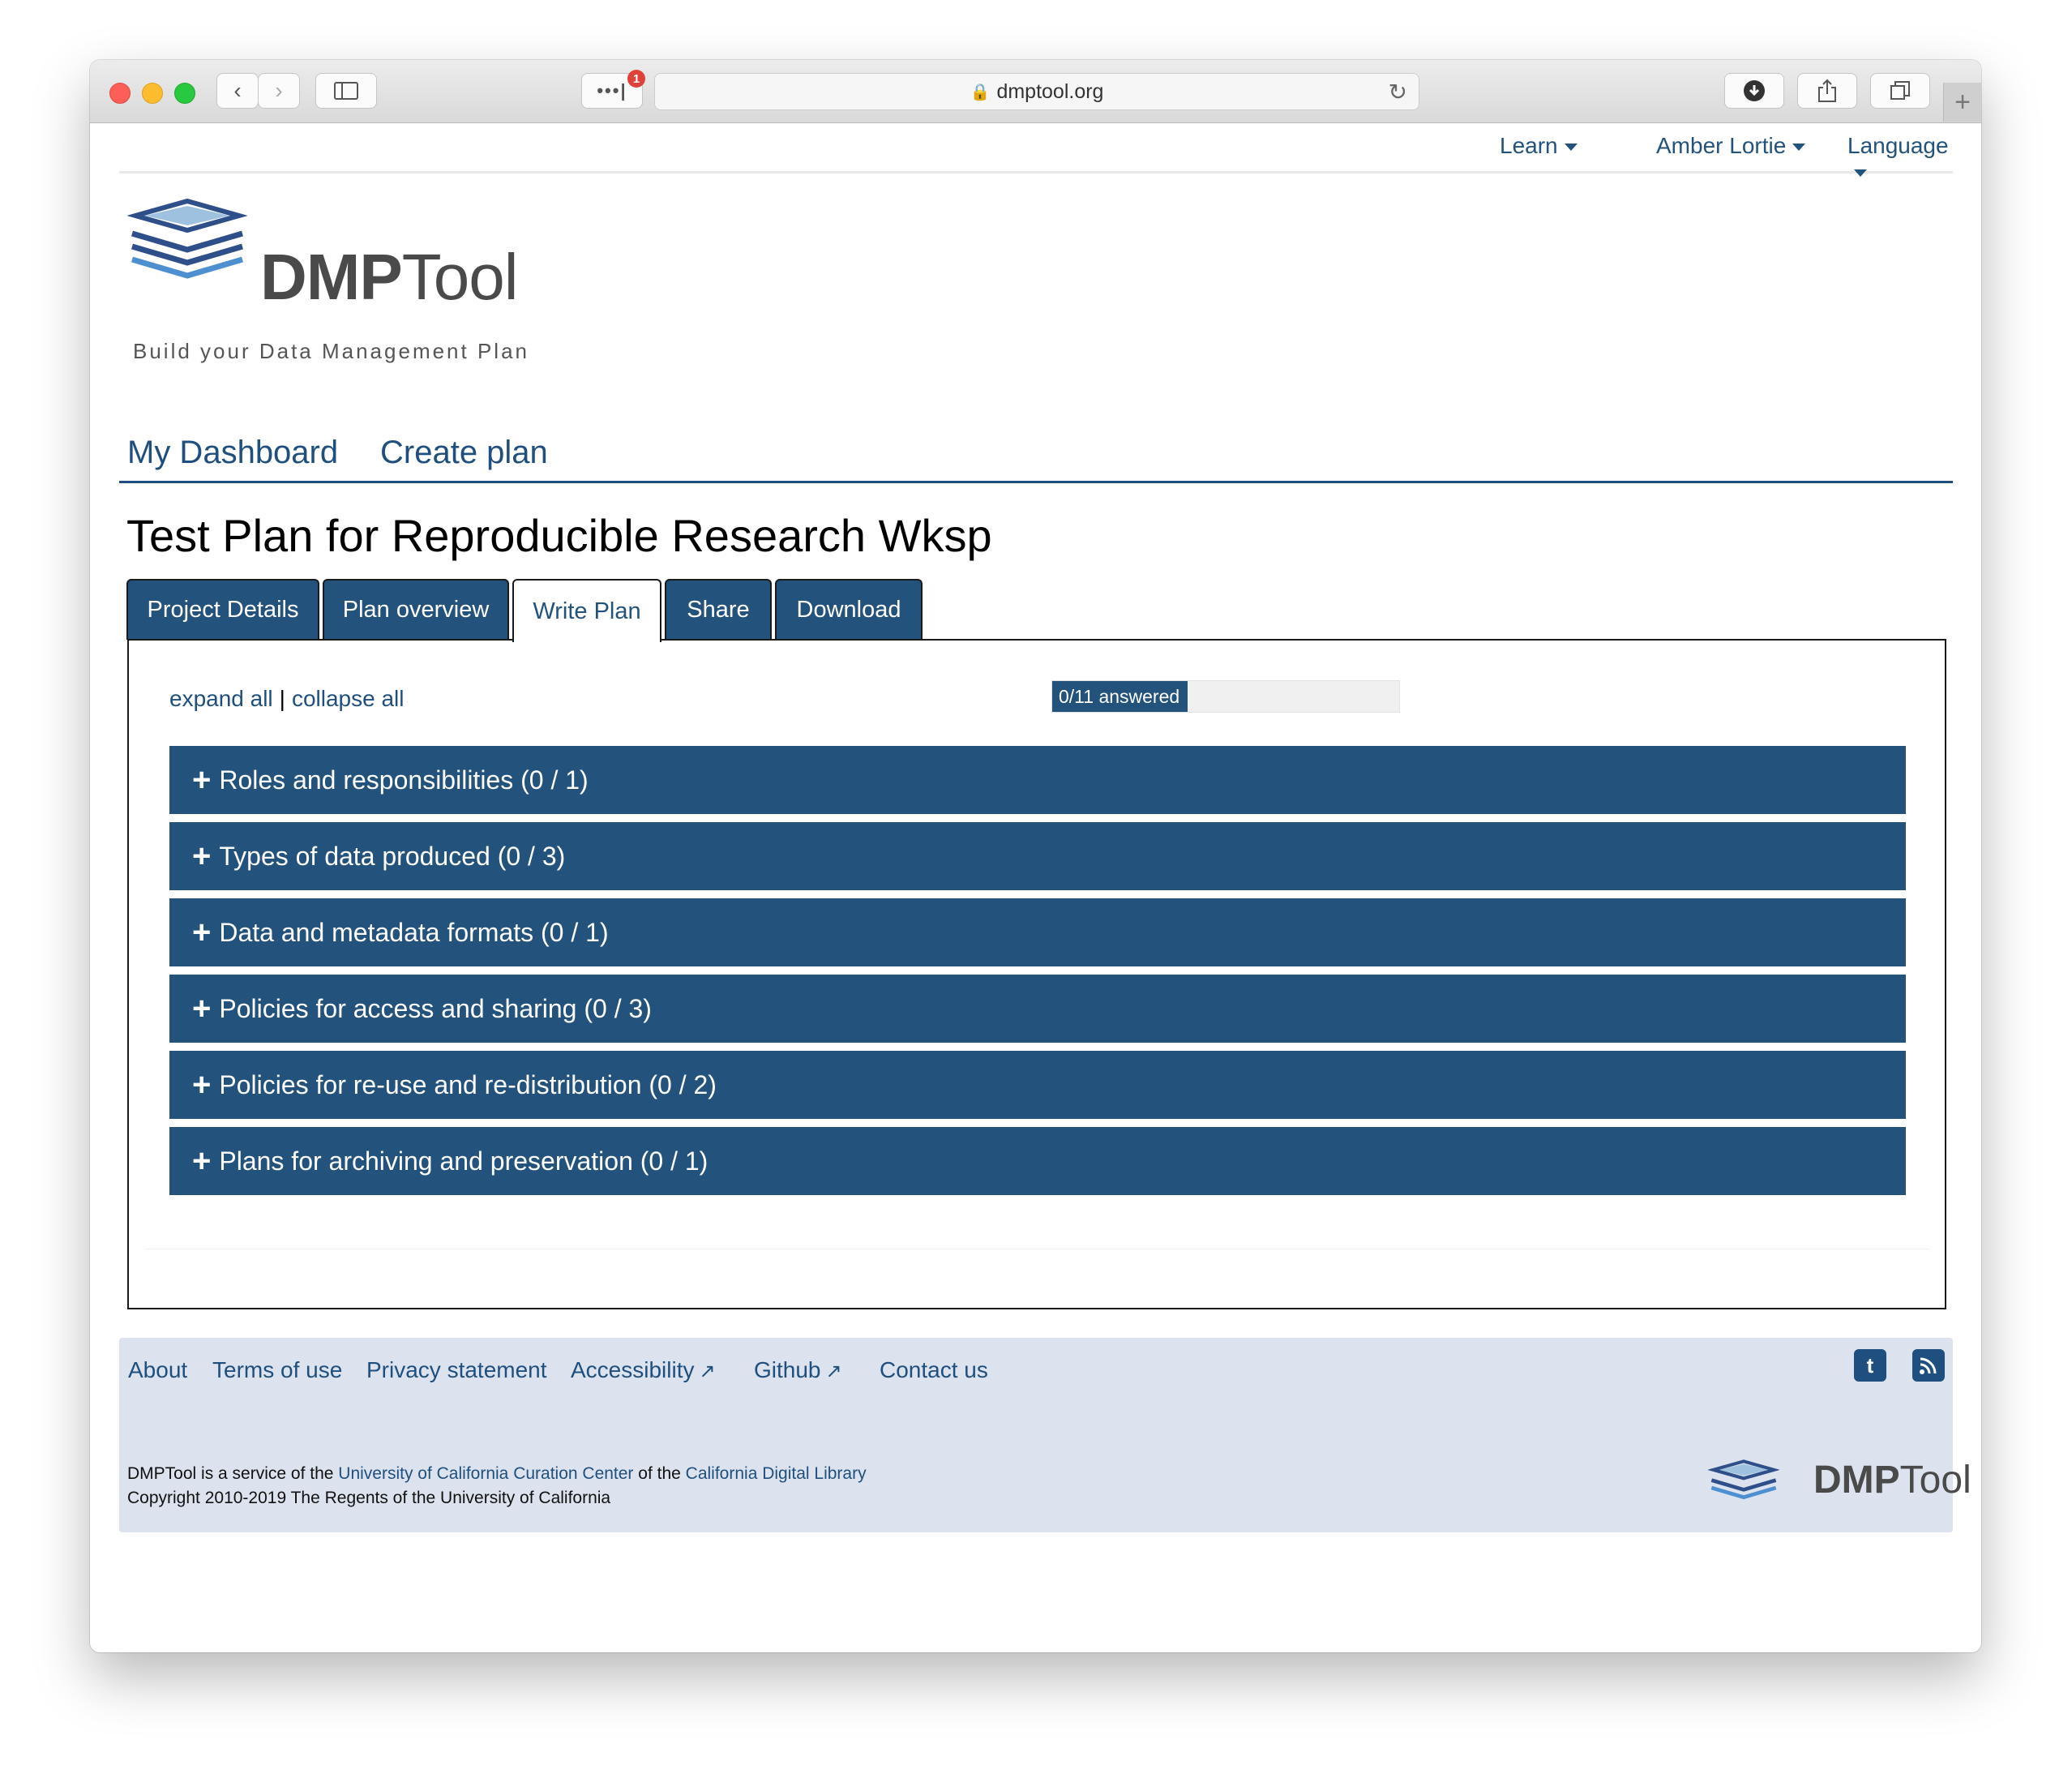 The width and height of the screenshot is (2072, 1774). I want to click on footer-logo-wordmark: DMPTool, so click(1892, 1481).